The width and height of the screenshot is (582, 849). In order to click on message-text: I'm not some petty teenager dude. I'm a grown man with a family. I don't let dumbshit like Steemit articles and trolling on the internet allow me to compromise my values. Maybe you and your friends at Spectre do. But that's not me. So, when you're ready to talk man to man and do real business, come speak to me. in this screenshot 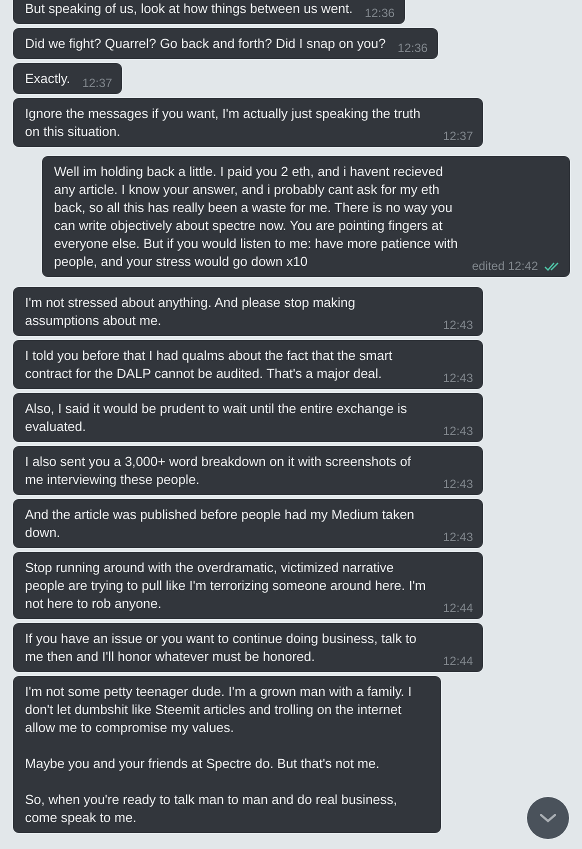, I will do `click(219, 755)`.